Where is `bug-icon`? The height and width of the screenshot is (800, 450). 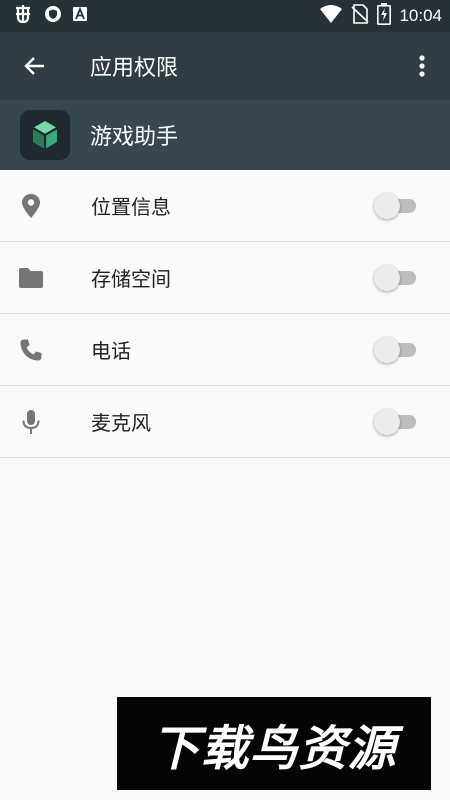 bug-icon is located at coordinates (23, 16).